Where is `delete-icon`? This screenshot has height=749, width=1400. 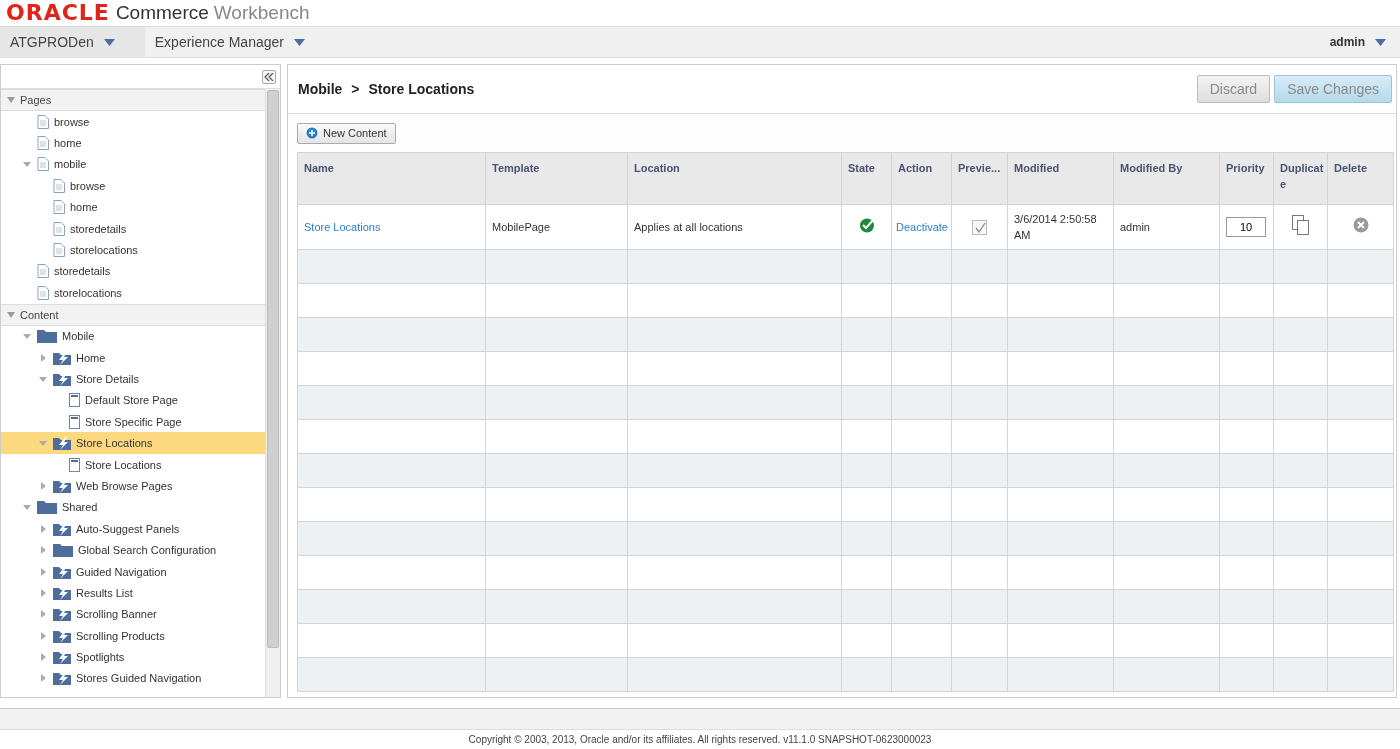
delete-icon is located at coordinates (1360, 225).